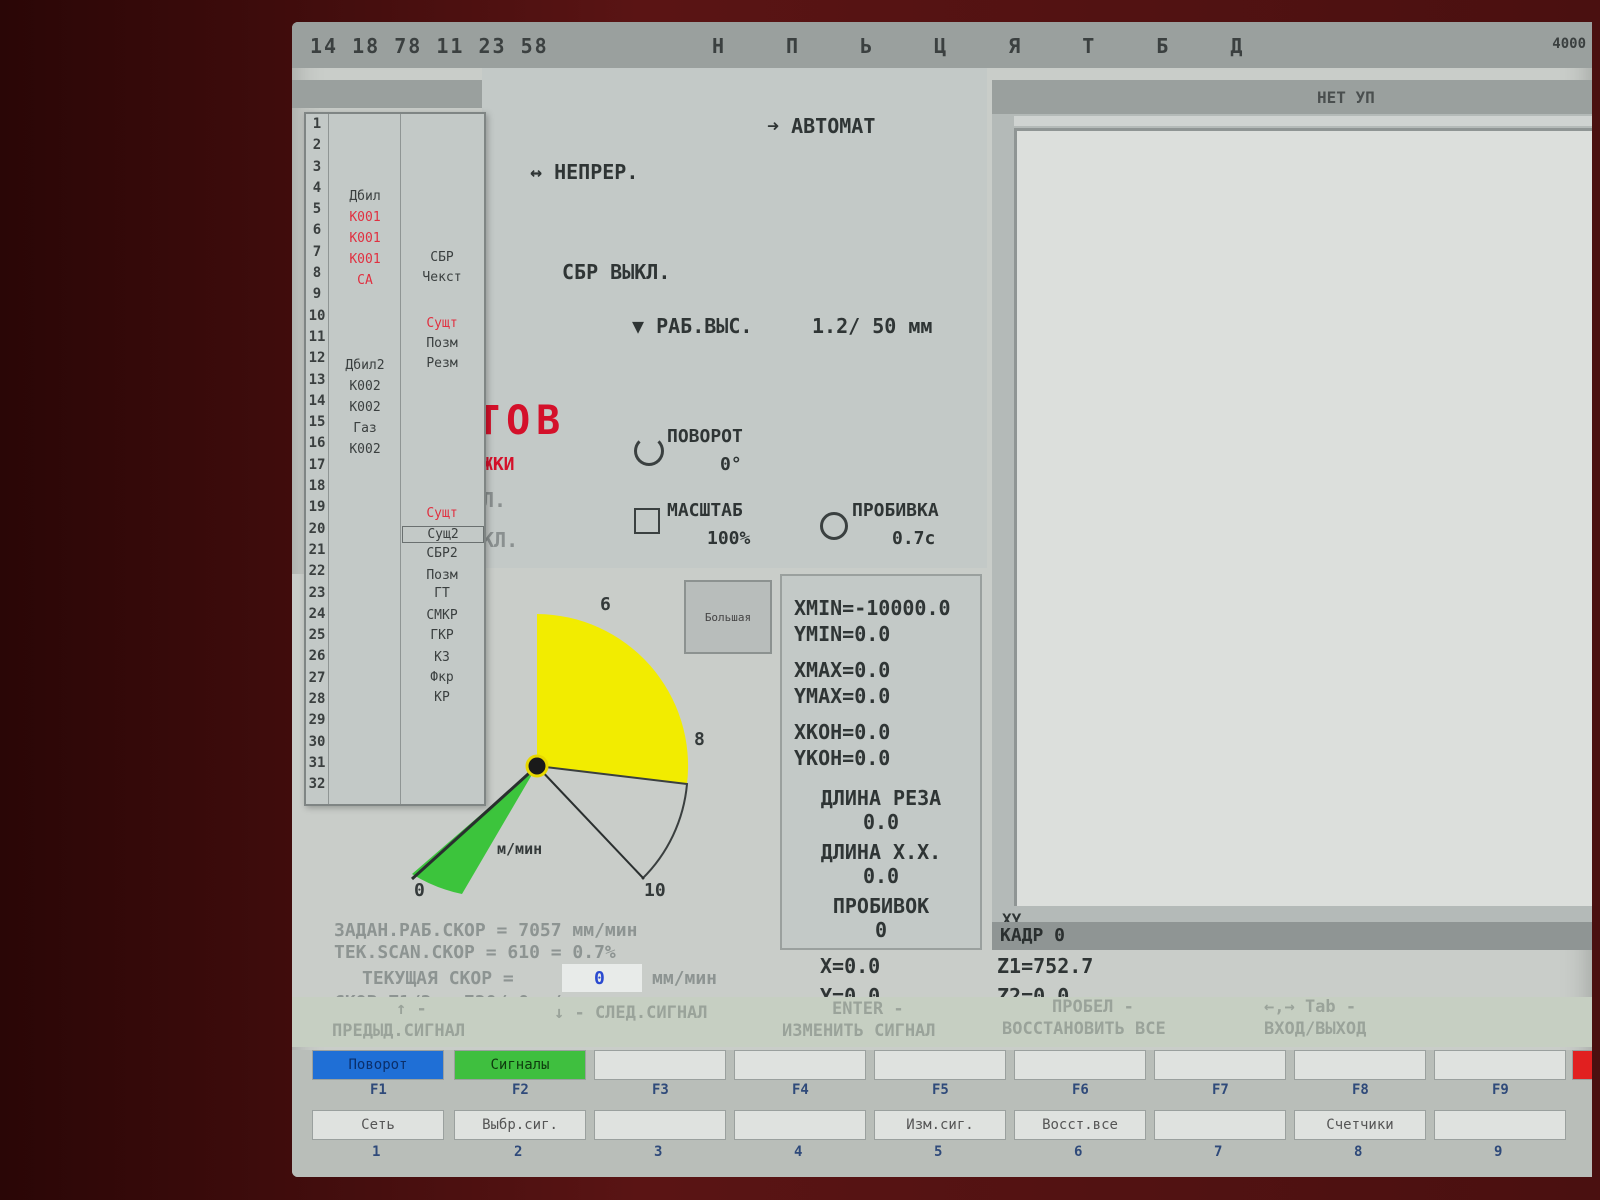 This screenshot has width=1600, height=1200. What do you see at coordinates (365, 196) in the screenshot?
I see `signal-input-item: Дбил` at bounding box center [365, 196].